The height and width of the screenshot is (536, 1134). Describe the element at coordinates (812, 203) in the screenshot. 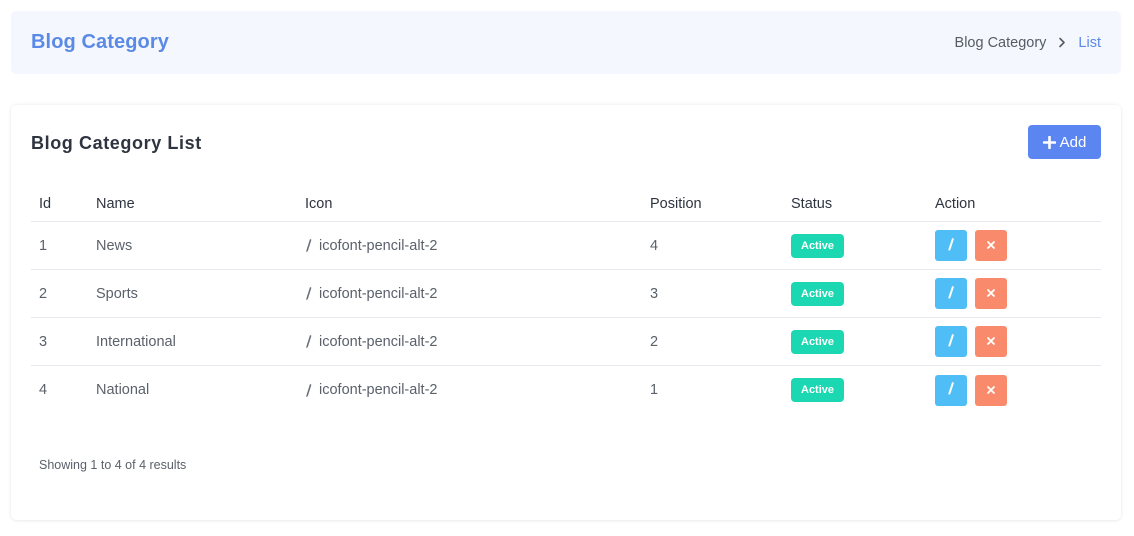

I see `column-header-status: Status` at that location.